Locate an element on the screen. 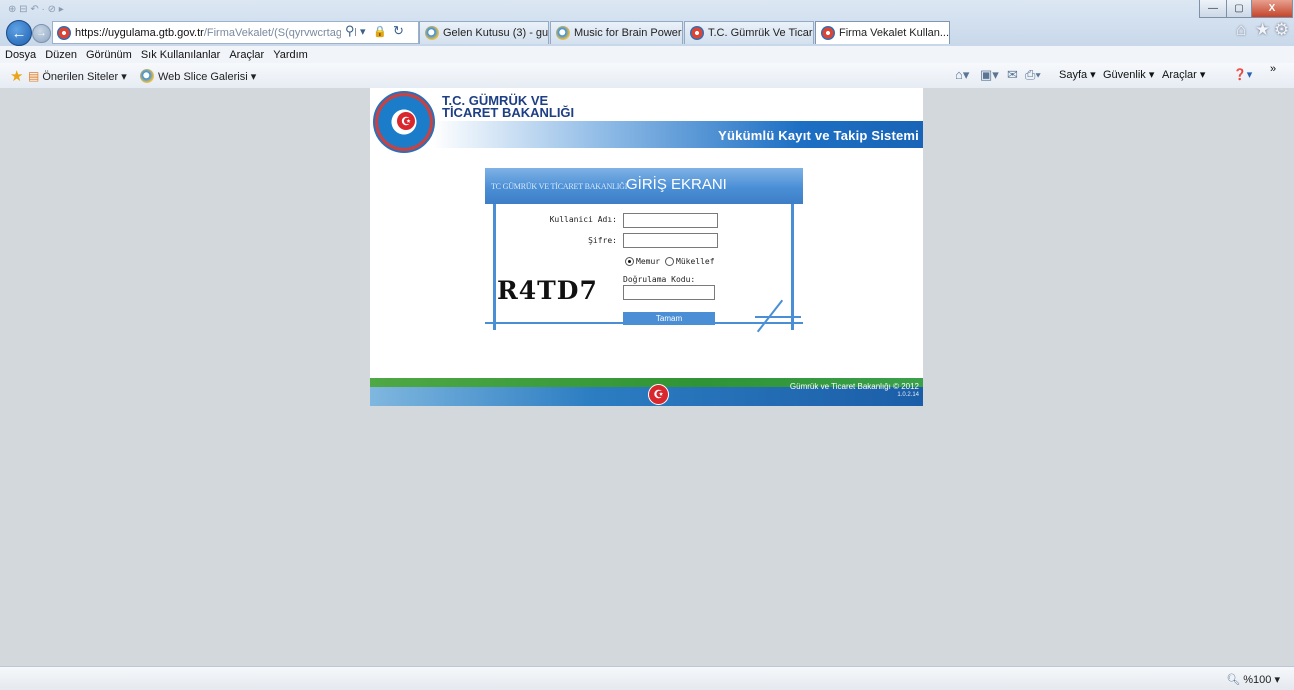 The image size is (1294, 690). username-input is located at coordinates (670, 220).